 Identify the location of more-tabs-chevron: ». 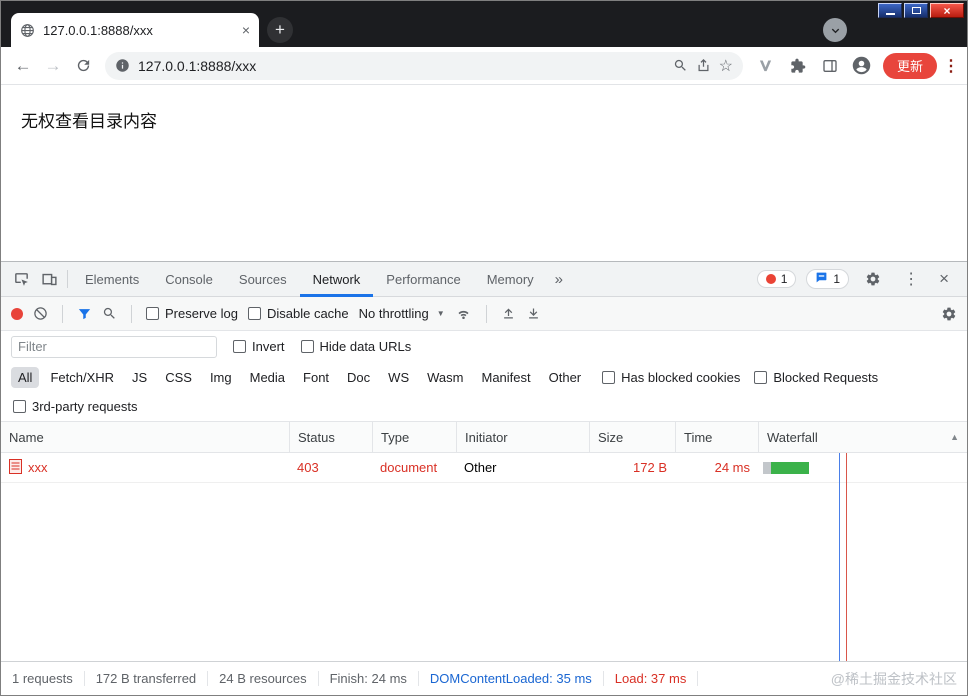
(559, 279).